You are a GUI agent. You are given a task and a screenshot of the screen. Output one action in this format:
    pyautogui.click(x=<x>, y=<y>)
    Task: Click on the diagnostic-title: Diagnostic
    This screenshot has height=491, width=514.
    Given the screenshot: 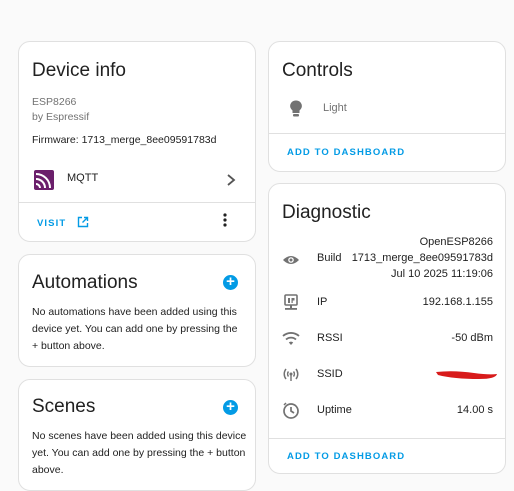 What is the action you would take?
    pyautogui.click(x=326, y=212)
    